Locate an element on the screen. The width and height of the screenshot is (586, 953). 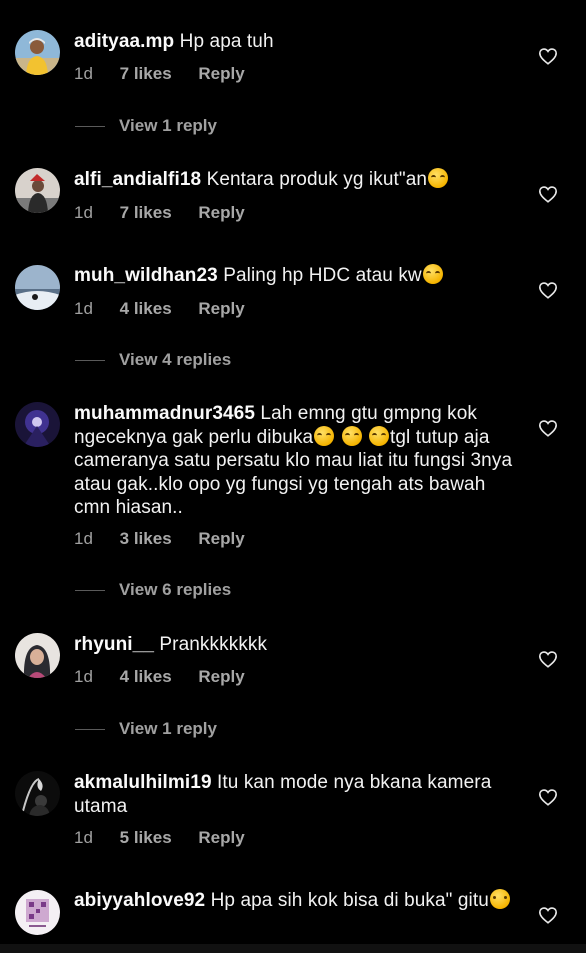
comment-body: Paling hp HDC atau kw is located at coordinates (322, 275).